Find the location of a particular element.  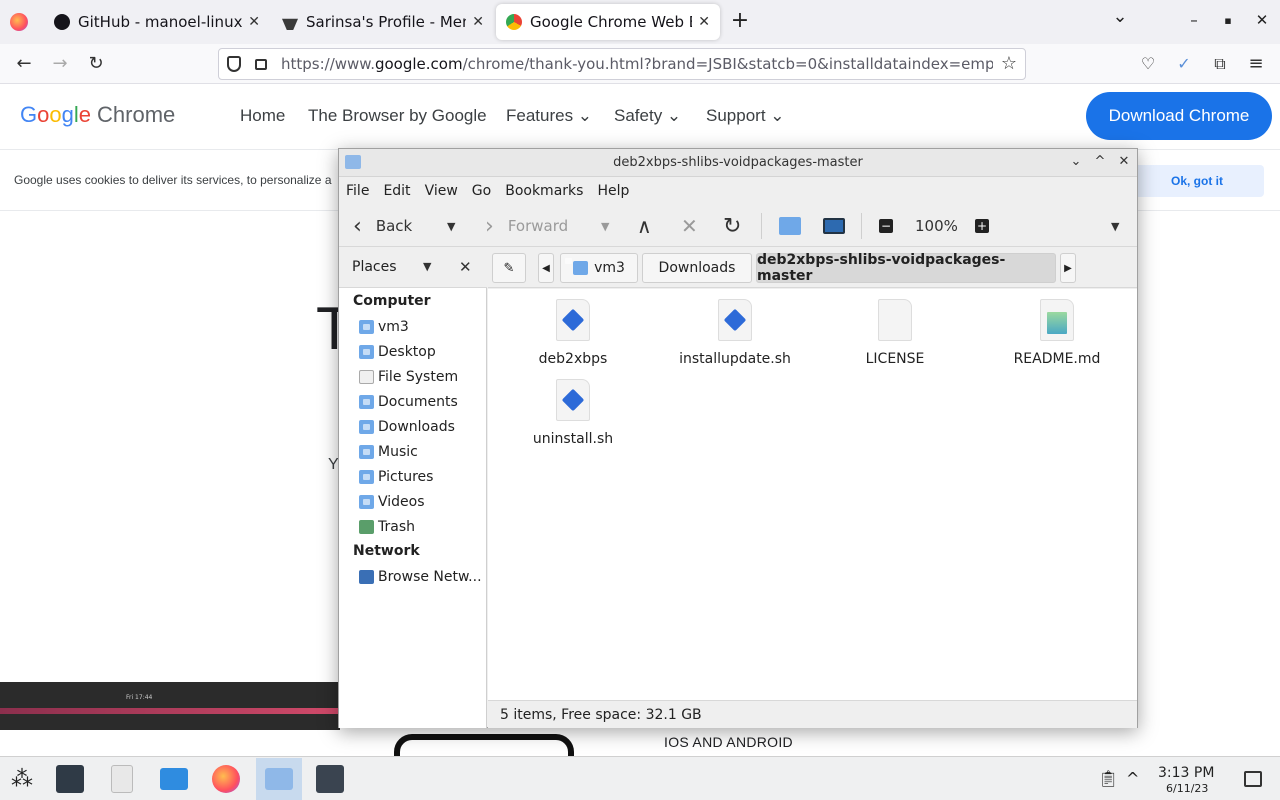

nav-home: Home is located at coordinates (262, 116).